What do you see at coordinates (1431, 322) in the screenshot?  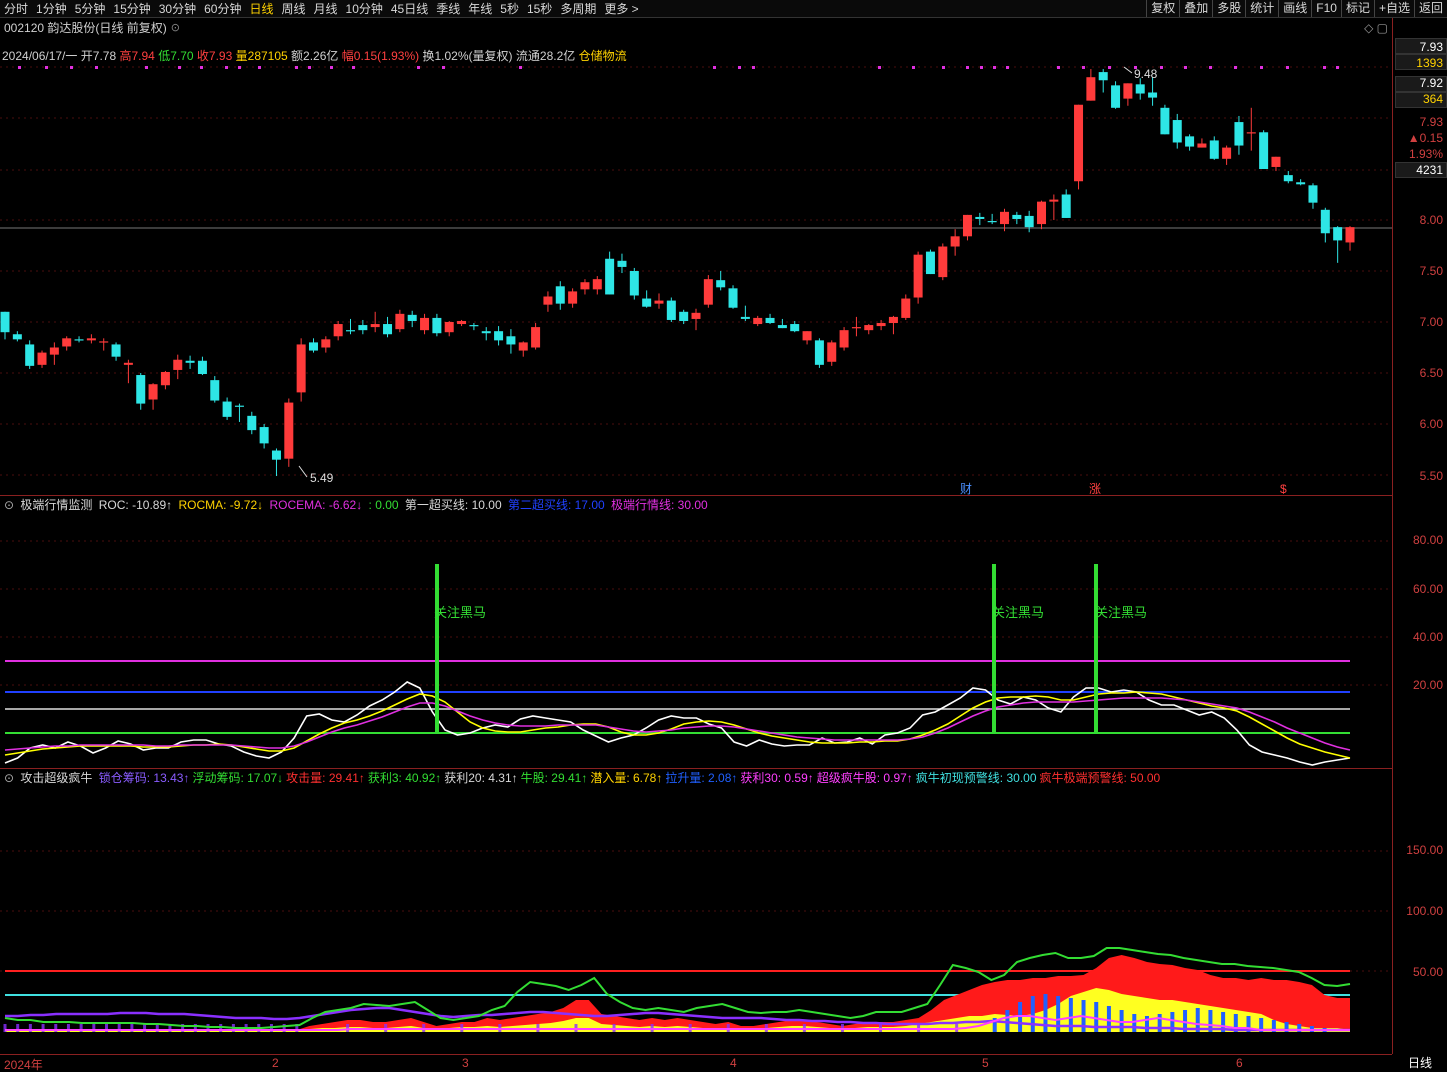 I see `price-tick-700: 7.00` at bounding box center [1431, 322].